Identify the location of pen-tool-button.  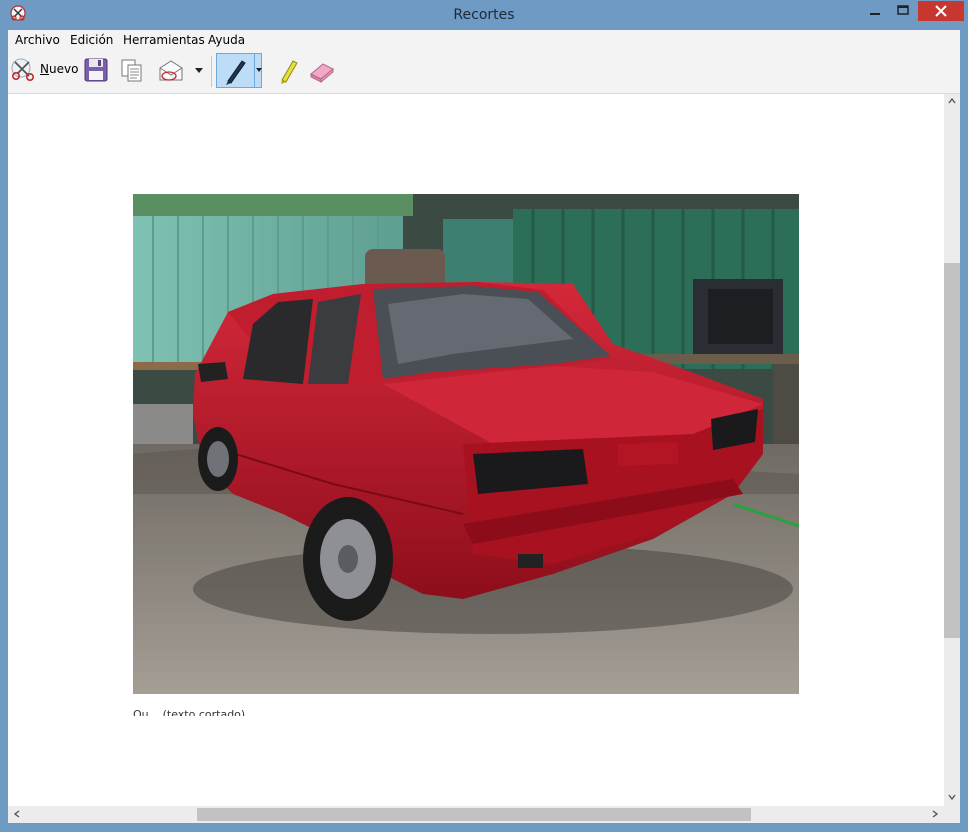
(239, 70).